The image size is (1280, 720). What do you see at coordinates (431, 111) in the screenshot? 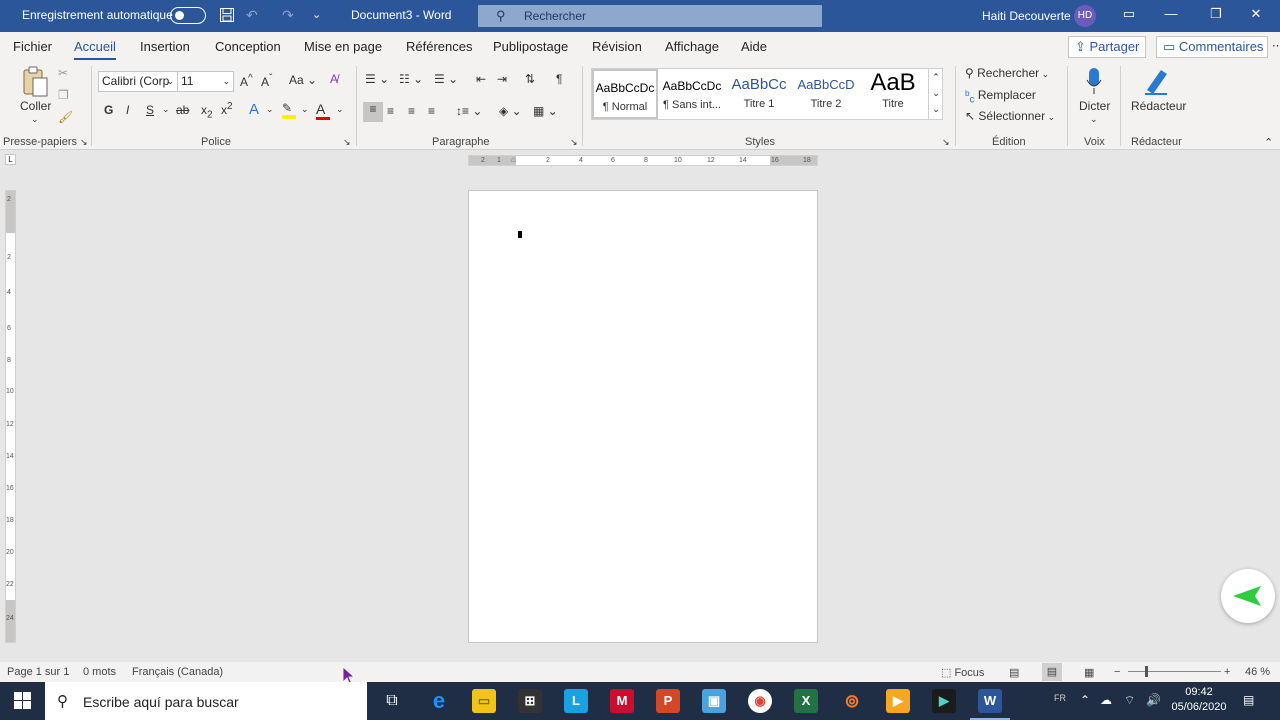
I see `justify-icon: ≡` at bounding box center [431, 111].